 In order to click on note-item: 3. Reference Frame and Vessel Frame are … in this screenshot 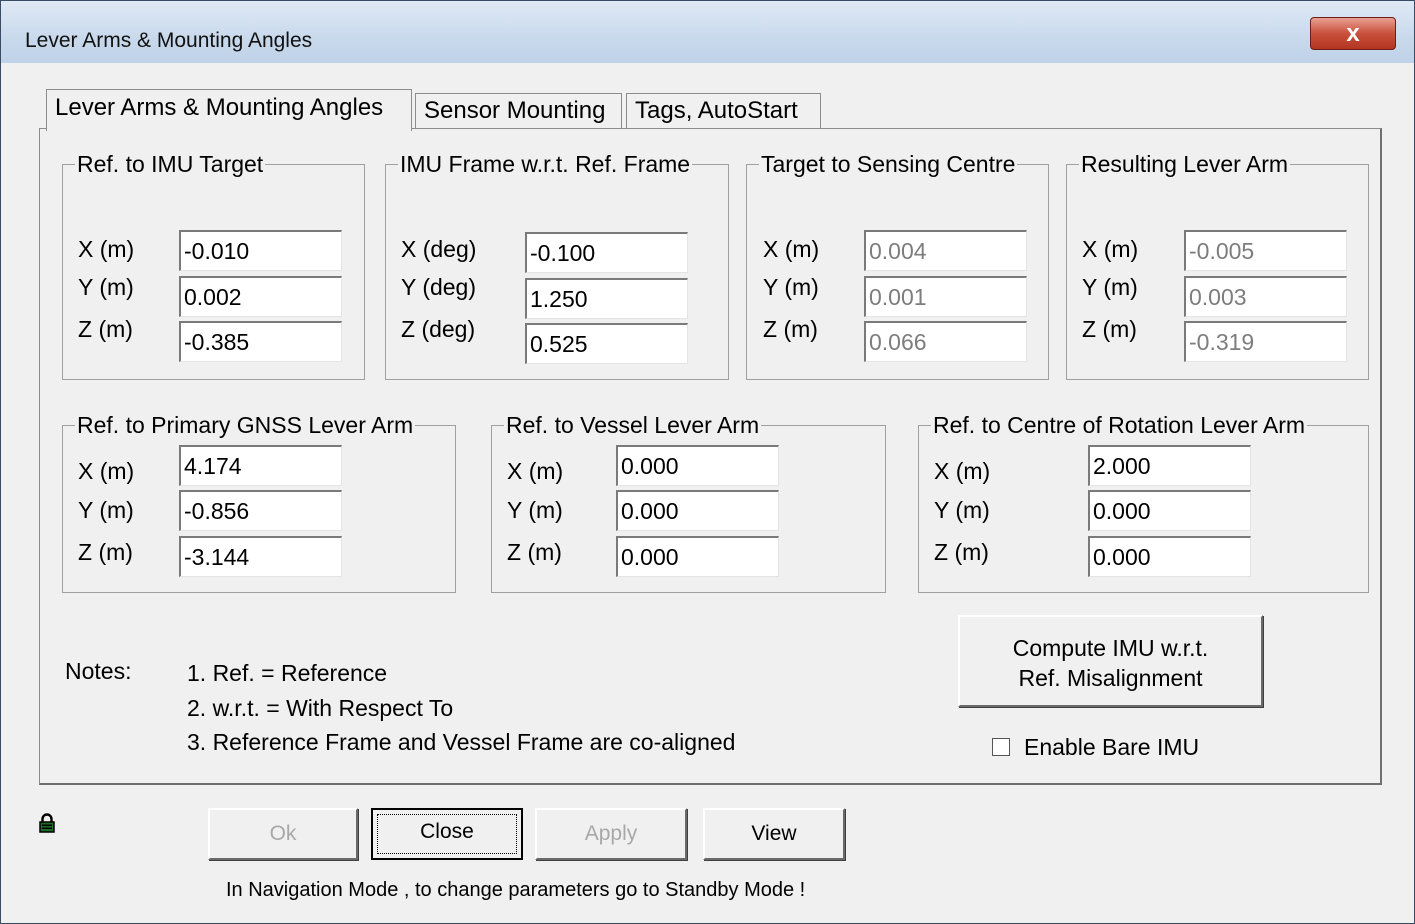, I will do `click(461, 742)`.